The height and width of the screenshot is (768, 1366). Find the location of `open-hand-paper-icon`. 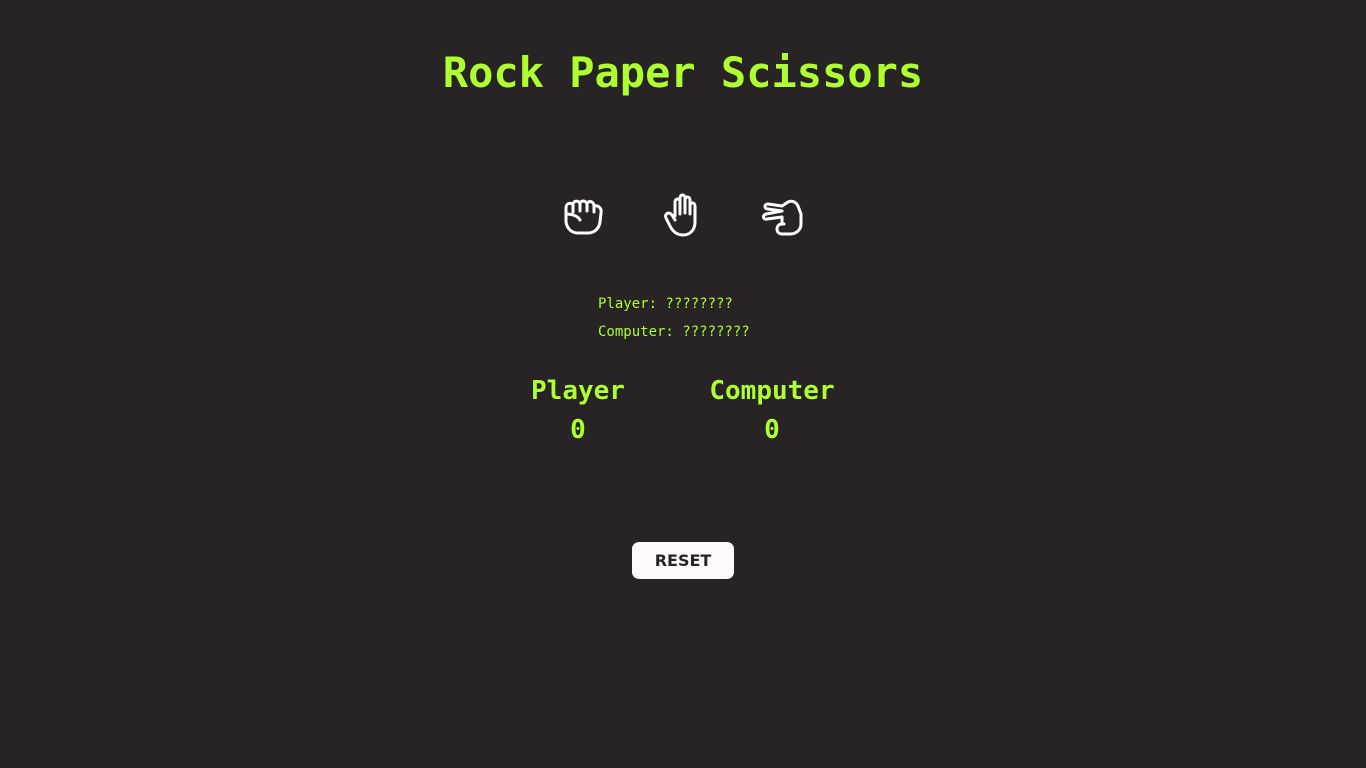

open-hand-paper-icon is located at coordinates (680, 215).